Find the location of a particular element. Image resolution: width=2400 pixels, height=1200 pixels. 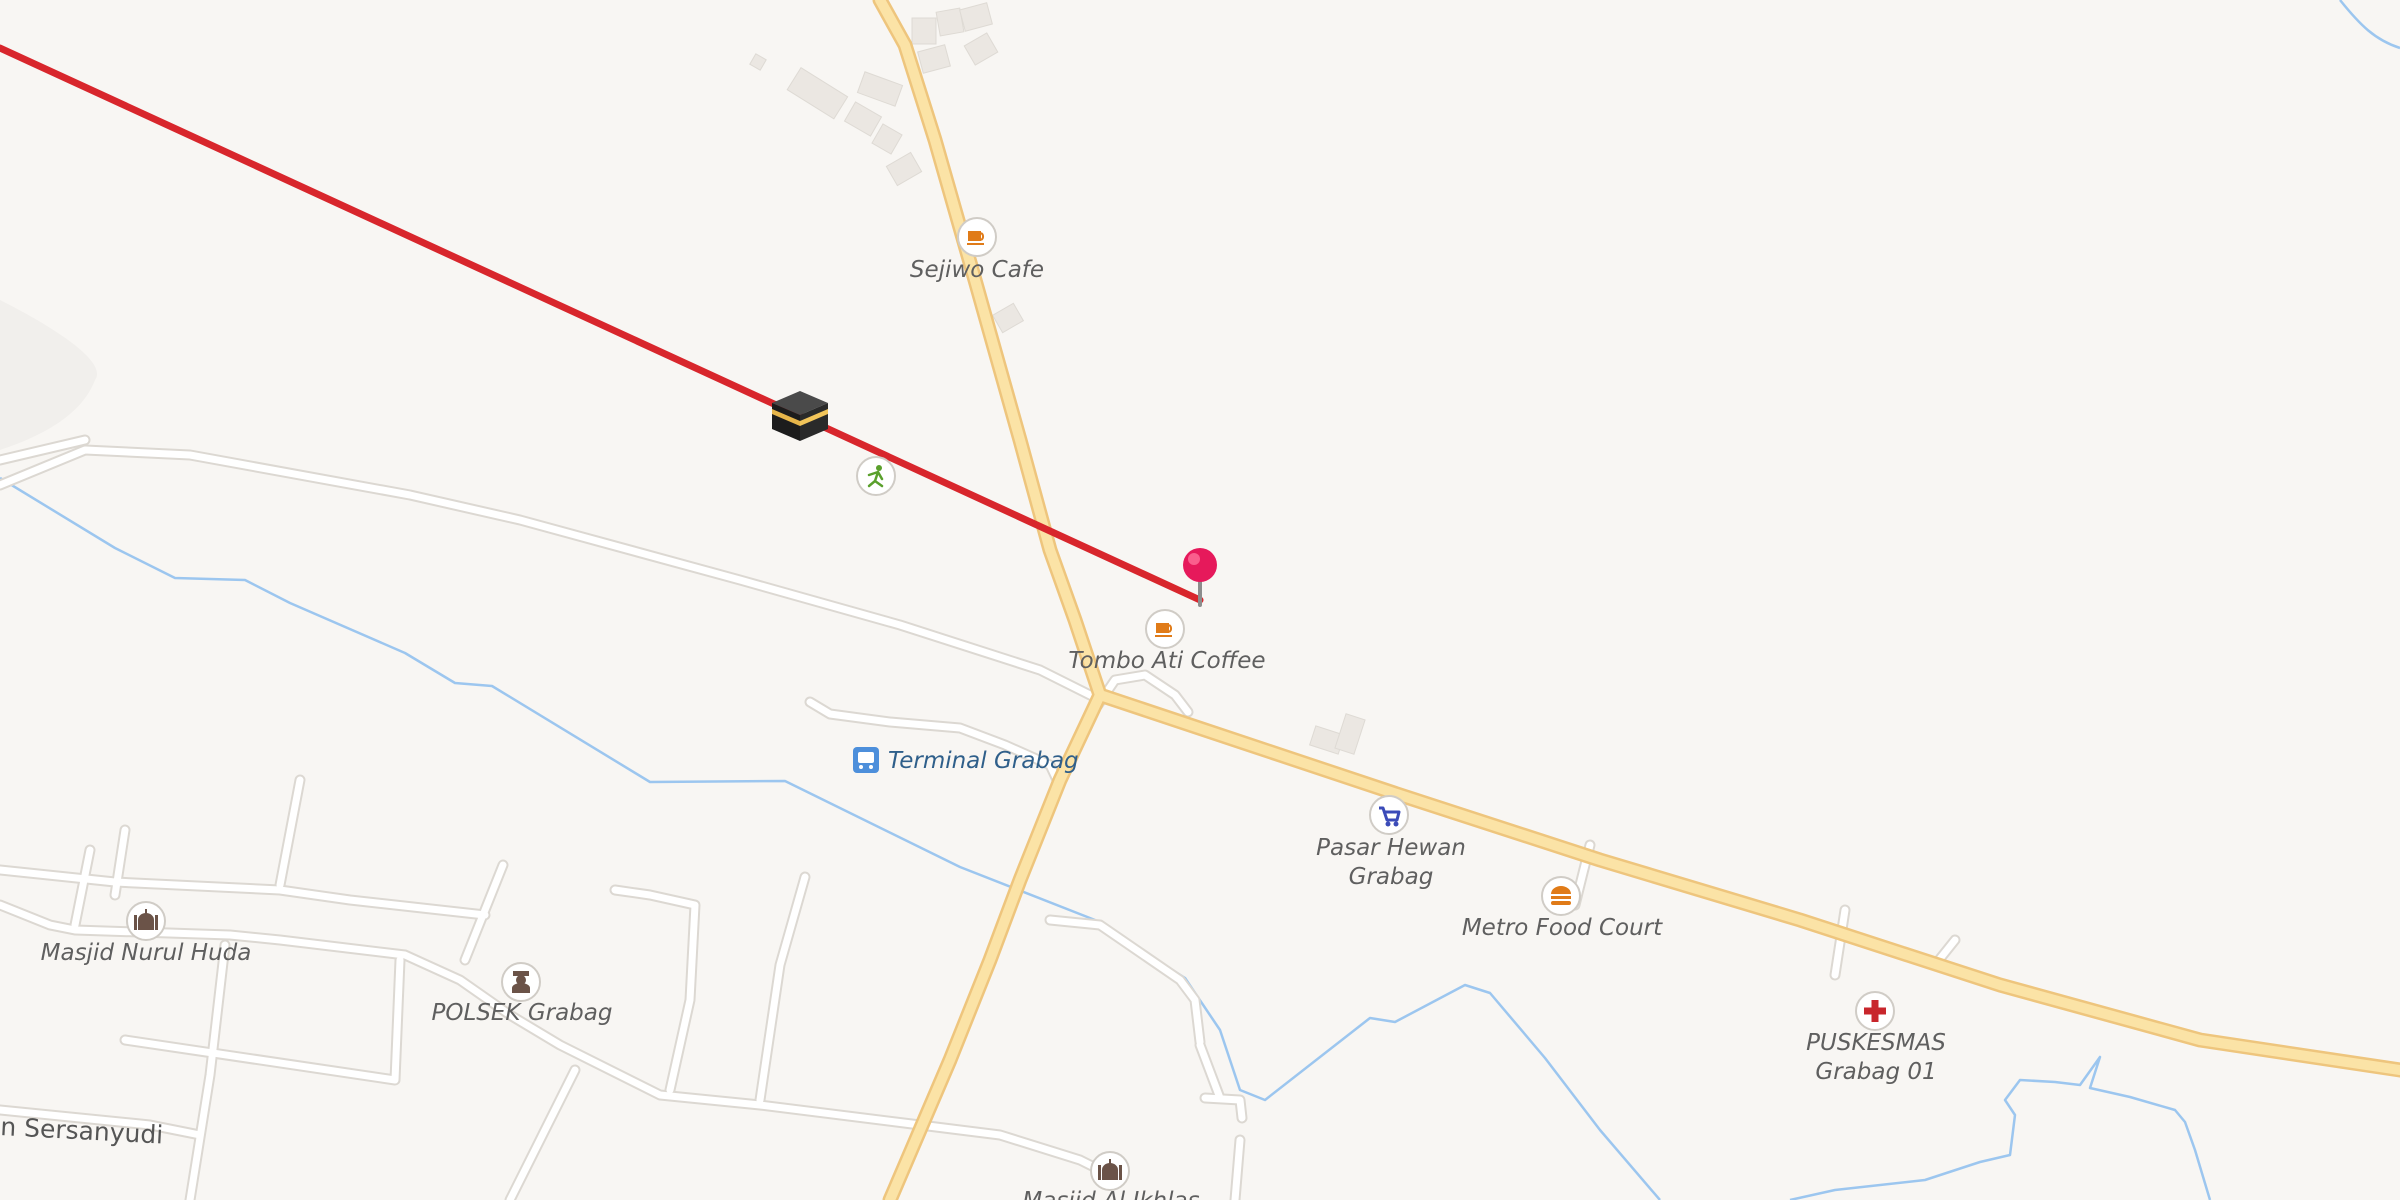

landuse-area is located at coordinates (49, 375).